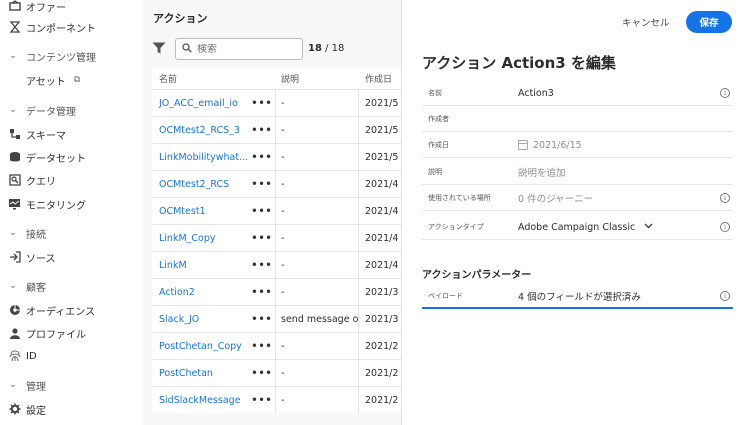 This screenshot has height=425, width=750. What do you see at coordinates (32, 180) in the screenshot?
I see `nav-item-queries: クエリ` at bounding box center [32, 180].